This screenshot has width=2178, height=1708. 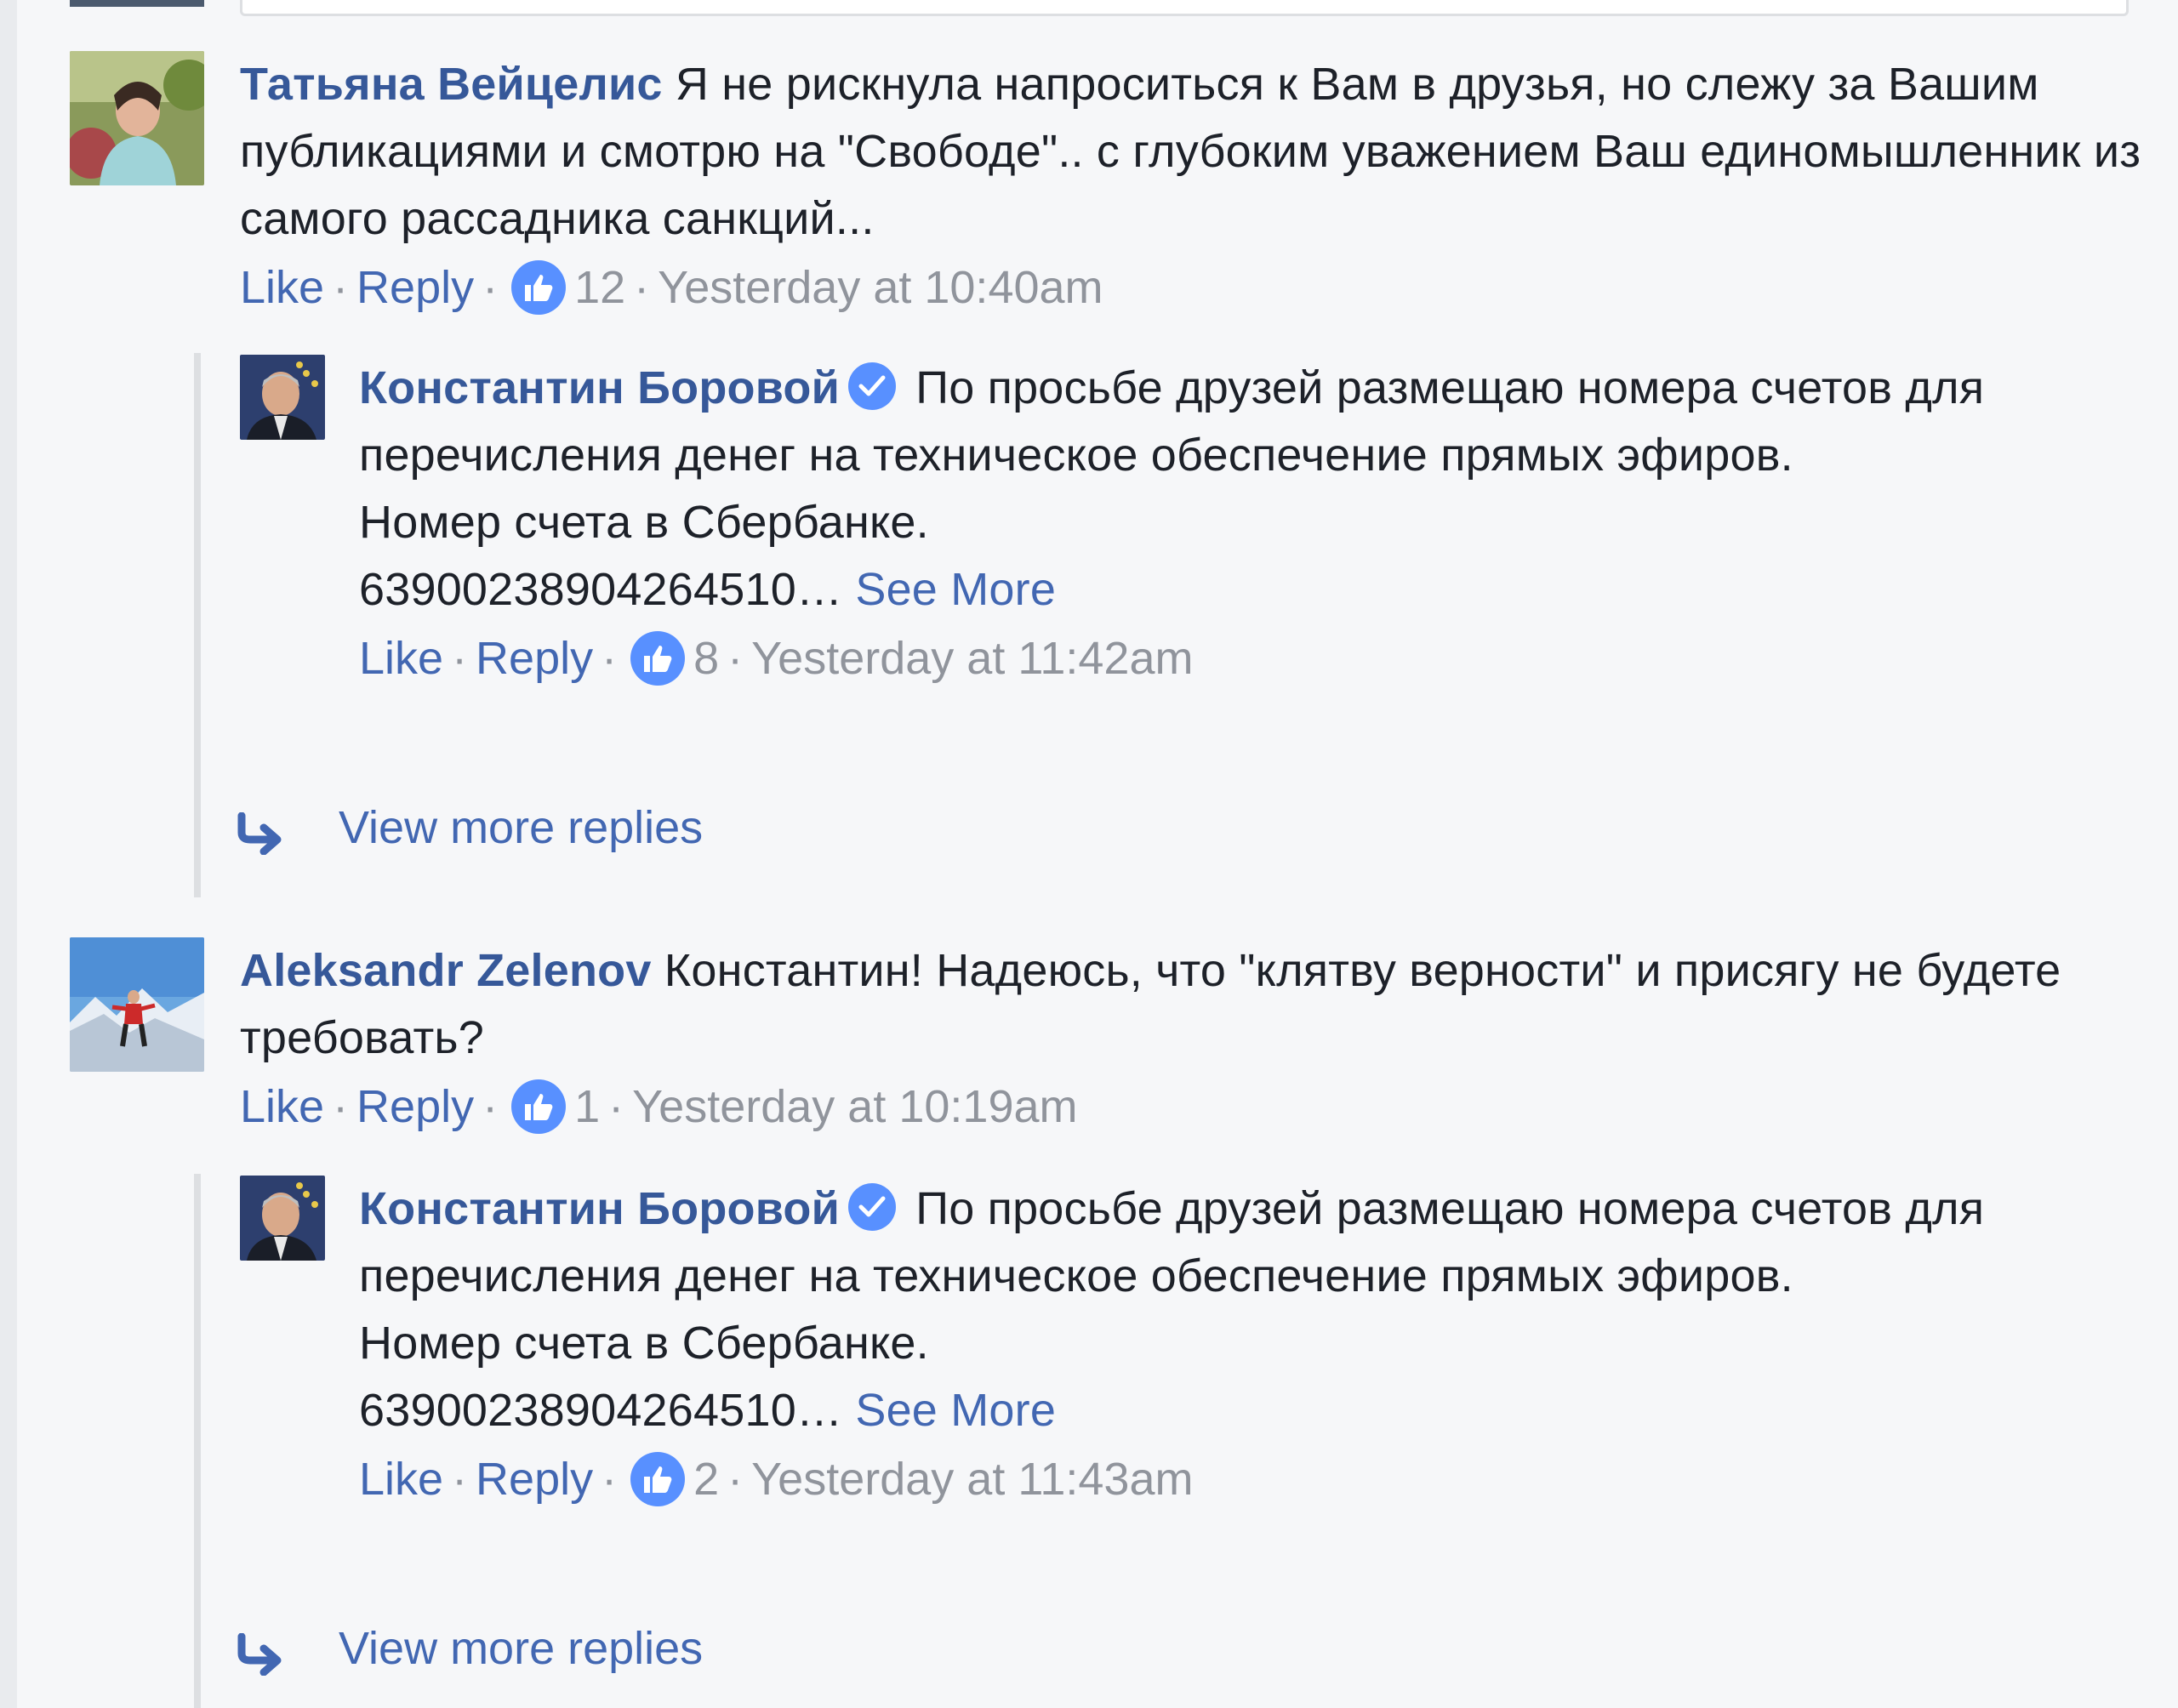 I want to click on like-count: 12, so click(x=599, y=287).